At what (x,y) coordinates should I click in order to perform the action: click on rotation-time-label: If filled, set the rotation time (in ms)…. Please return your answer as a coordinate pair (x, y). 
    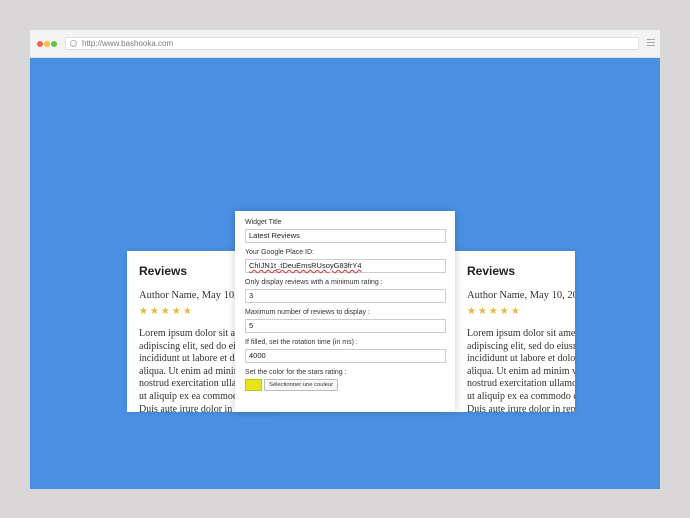
    Looking at the image, I should click on (301, 342).